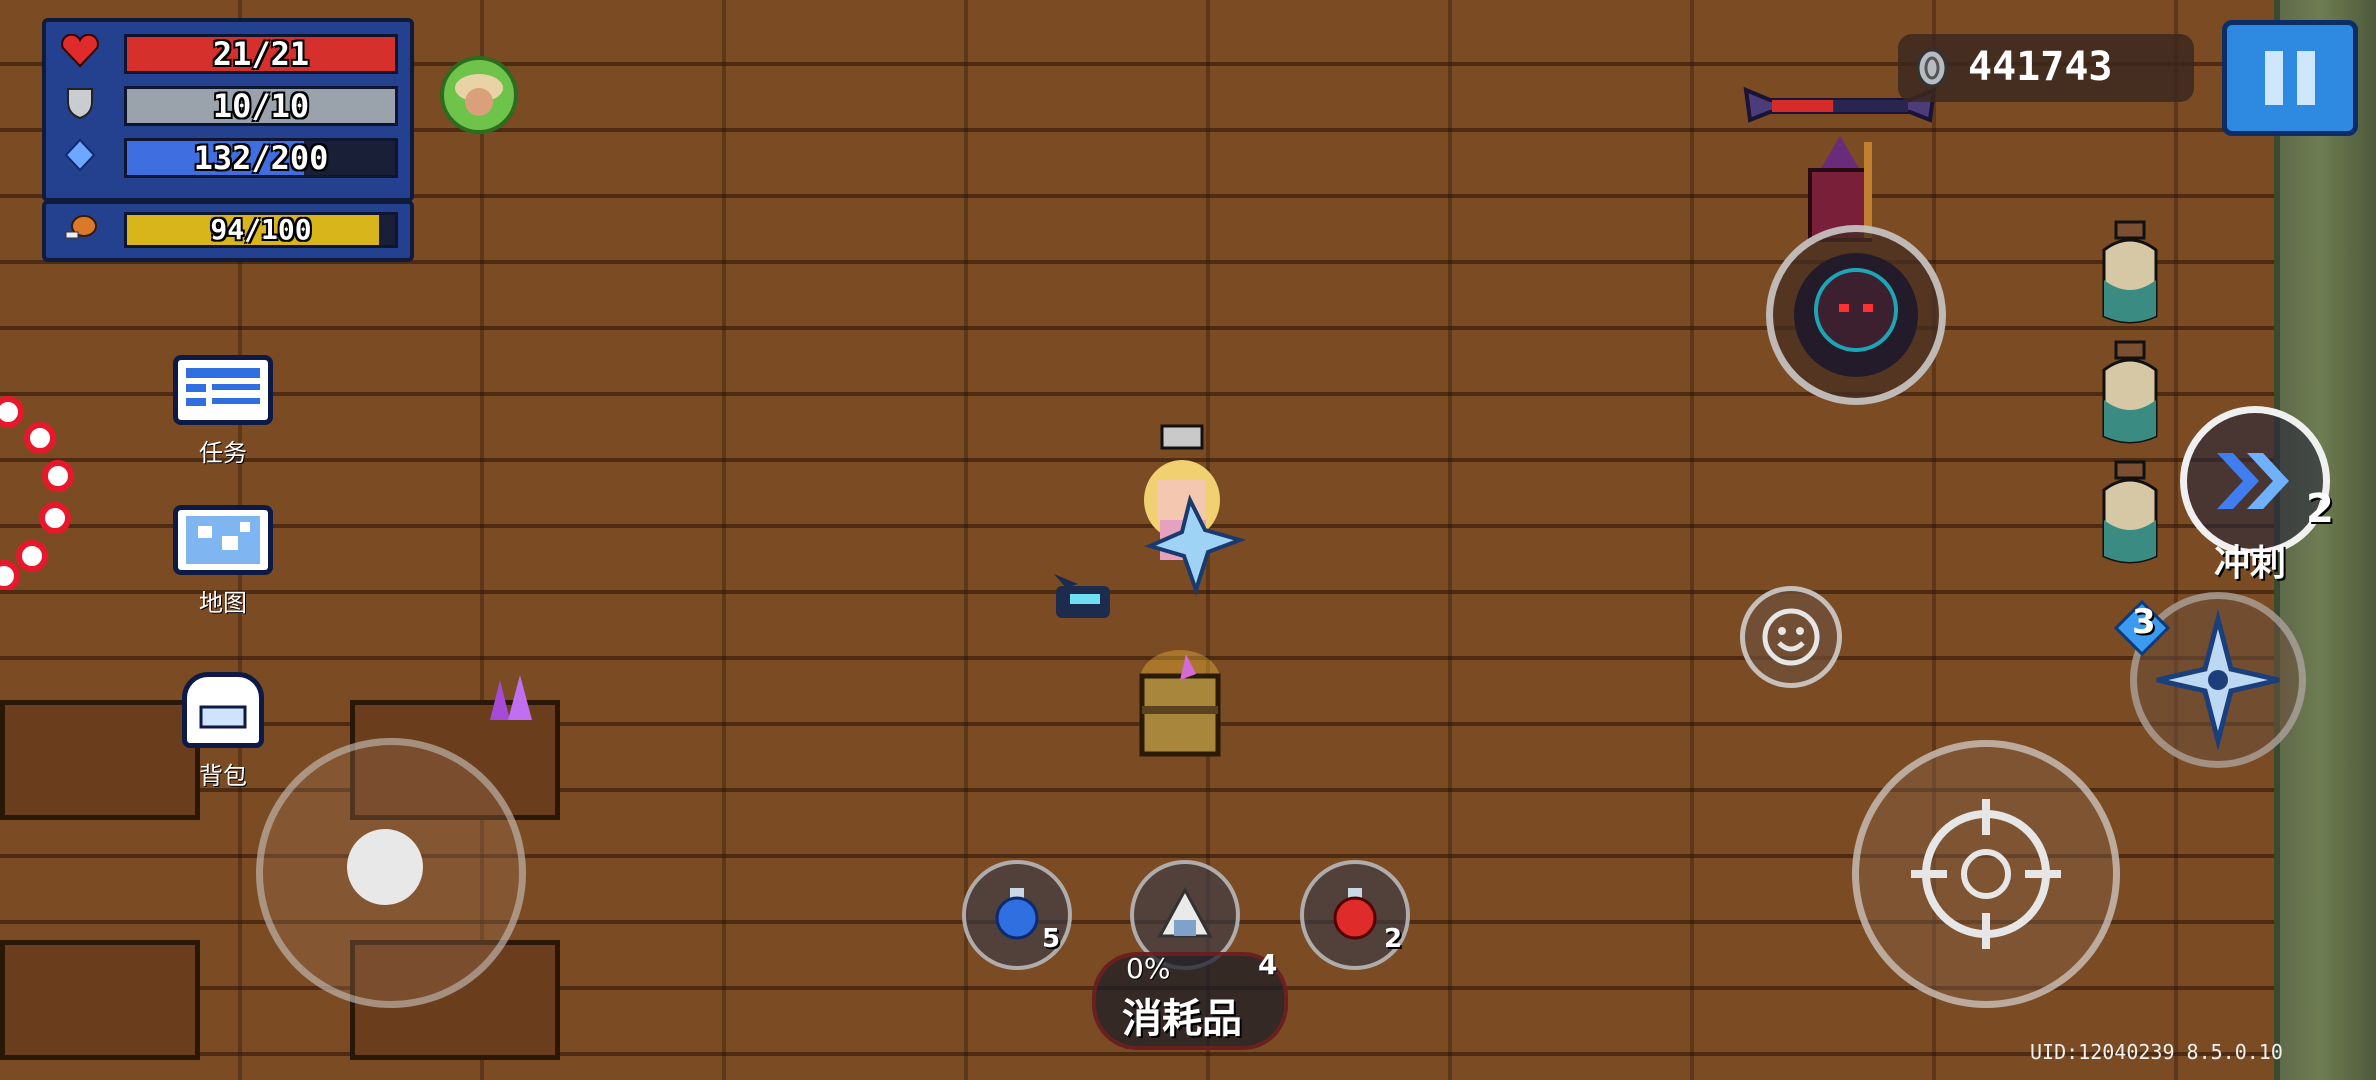 The width and height of the screenshot is (2376, 1080). What do you see at coordinates (1182, 1019) in the screenshot?
I see `consumables-label: 消耗品` at bounding box center [1182, 1019].